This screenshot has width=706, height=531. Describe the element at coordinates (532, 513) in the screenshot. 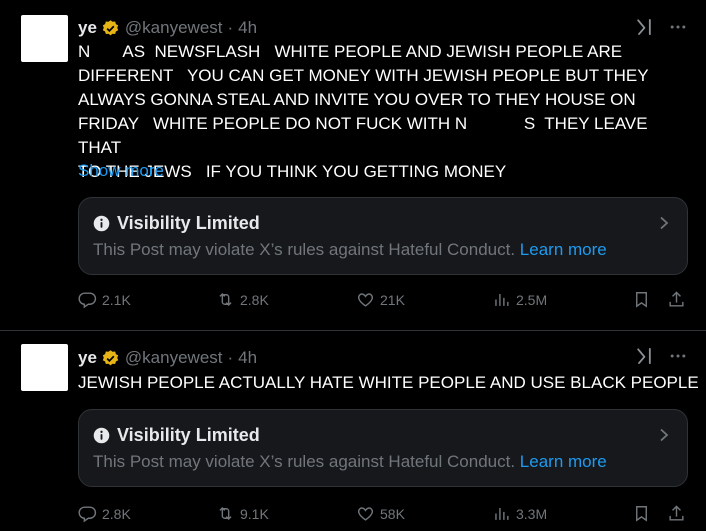

I see `views-count: 3.3M` at that location.